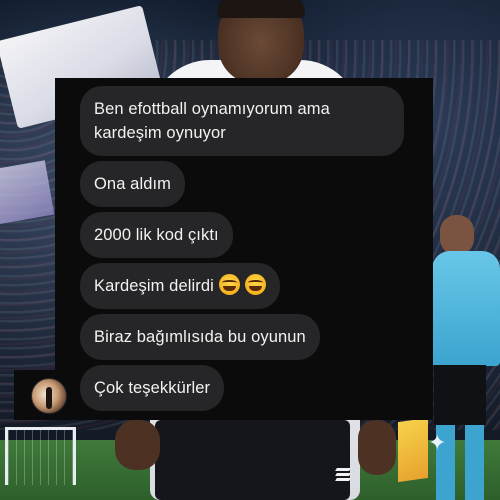  Describe the element at coordinates (466, 308) in the screenshot. I see `referee-shirt` at that location.